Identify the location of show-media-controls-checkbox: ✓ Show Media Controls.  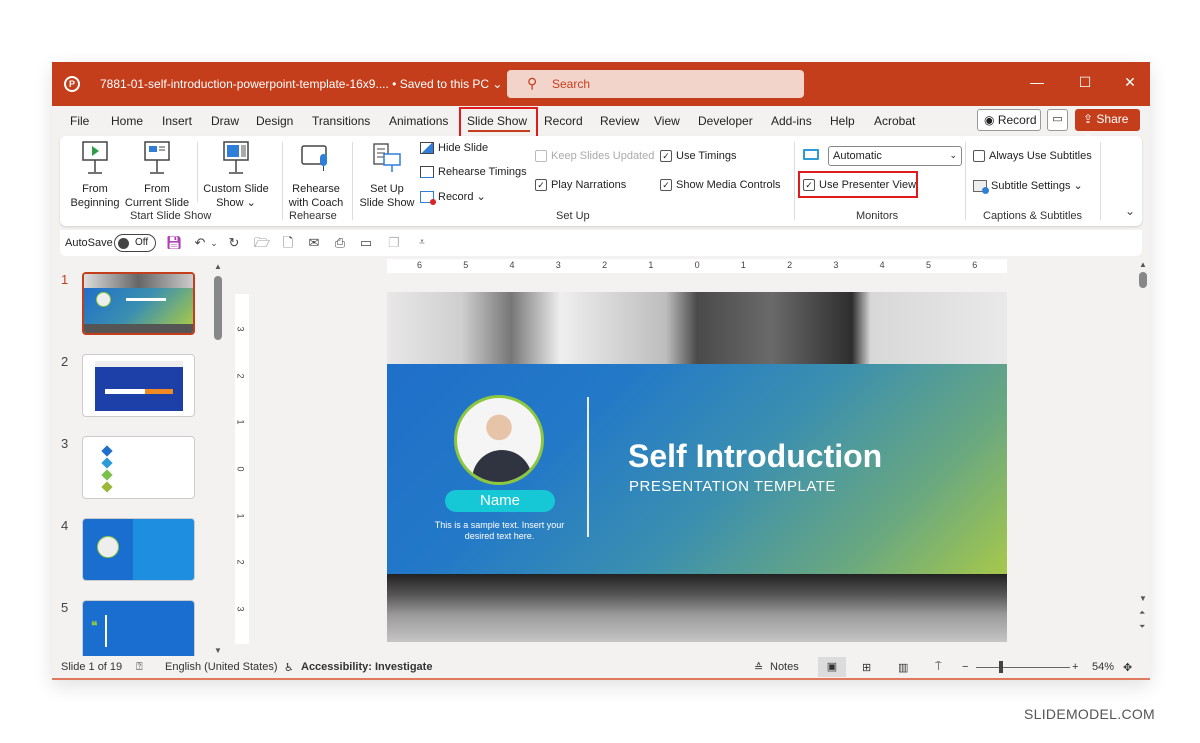
(720, 185).